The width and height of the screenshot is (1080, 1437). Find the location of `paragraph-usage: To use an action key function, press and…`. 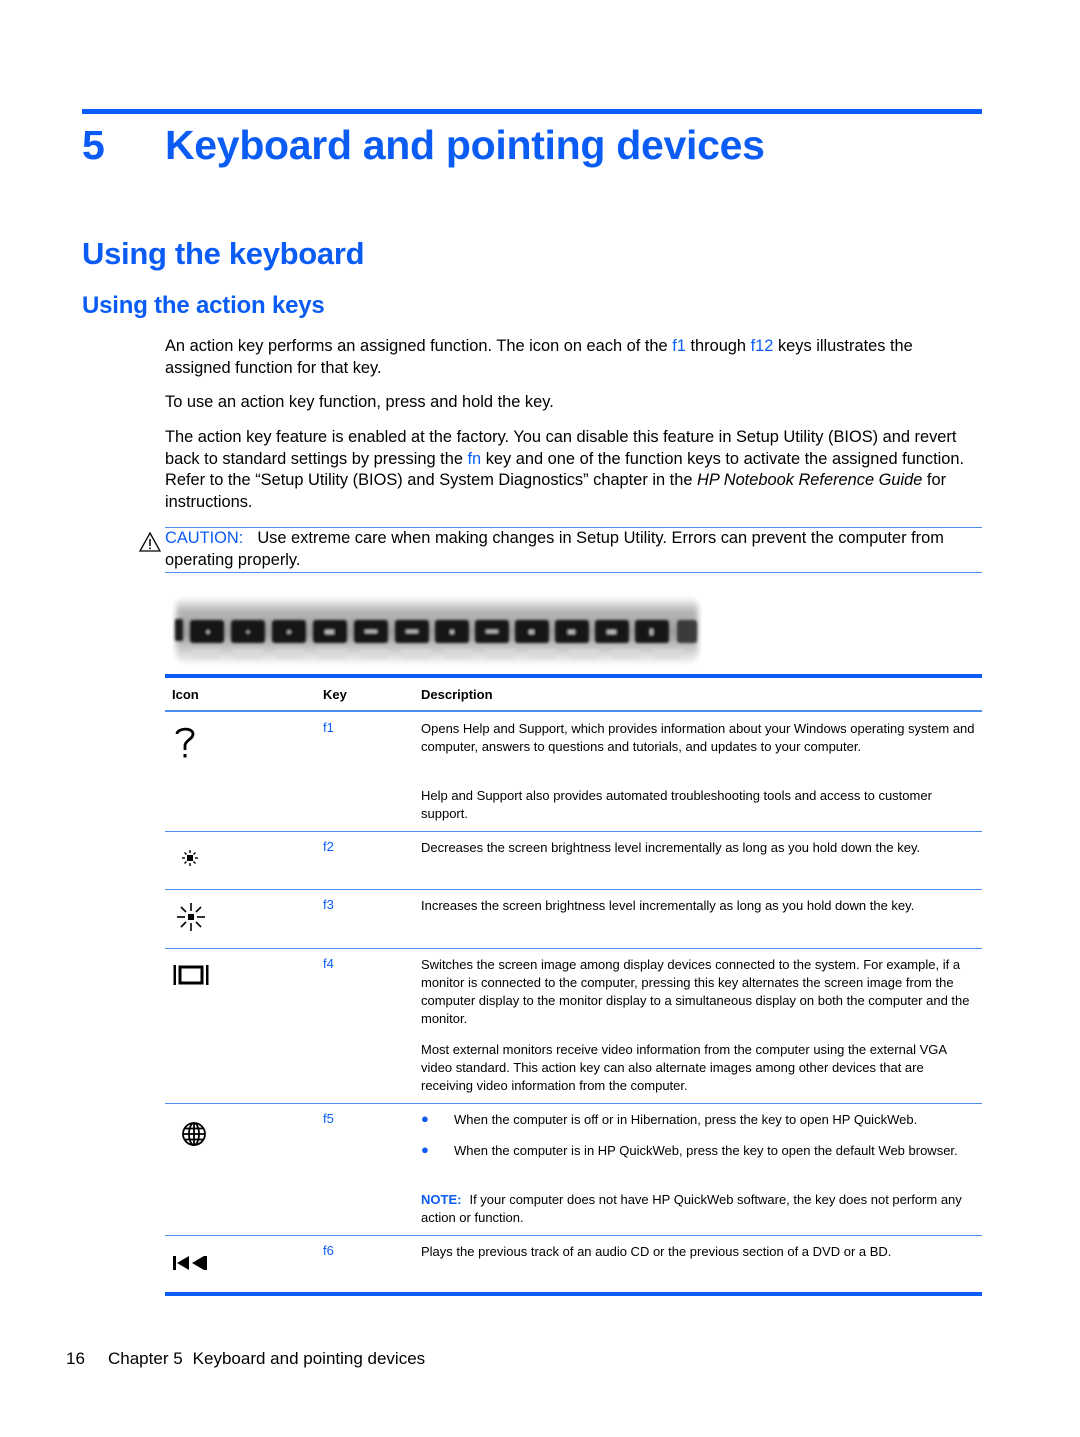

paragraph-usage: To use an action key function, press and… is located at coordinates (359, 402).